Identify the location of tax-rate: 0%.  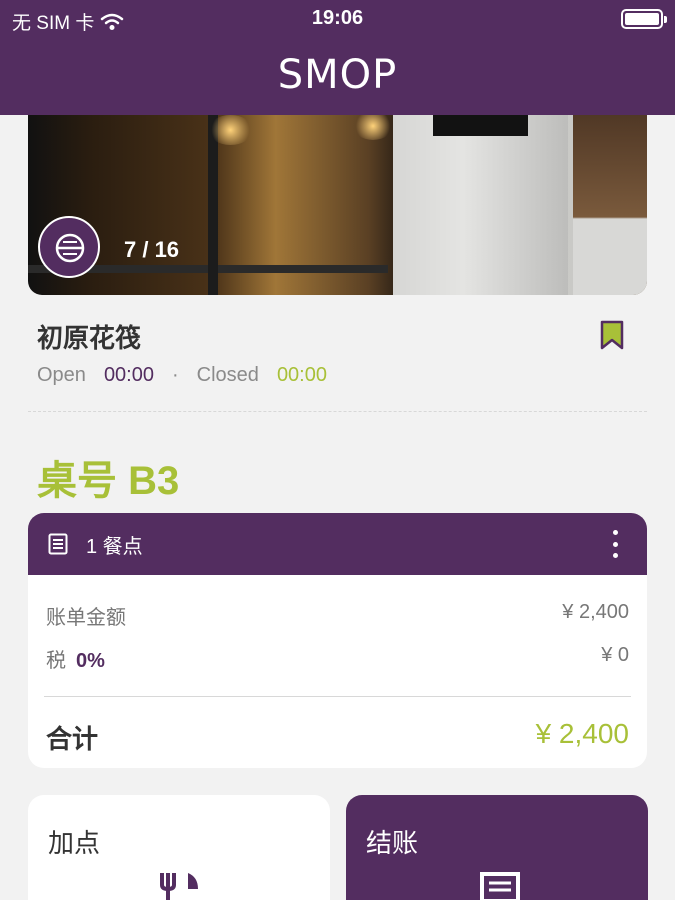
(90, 661).